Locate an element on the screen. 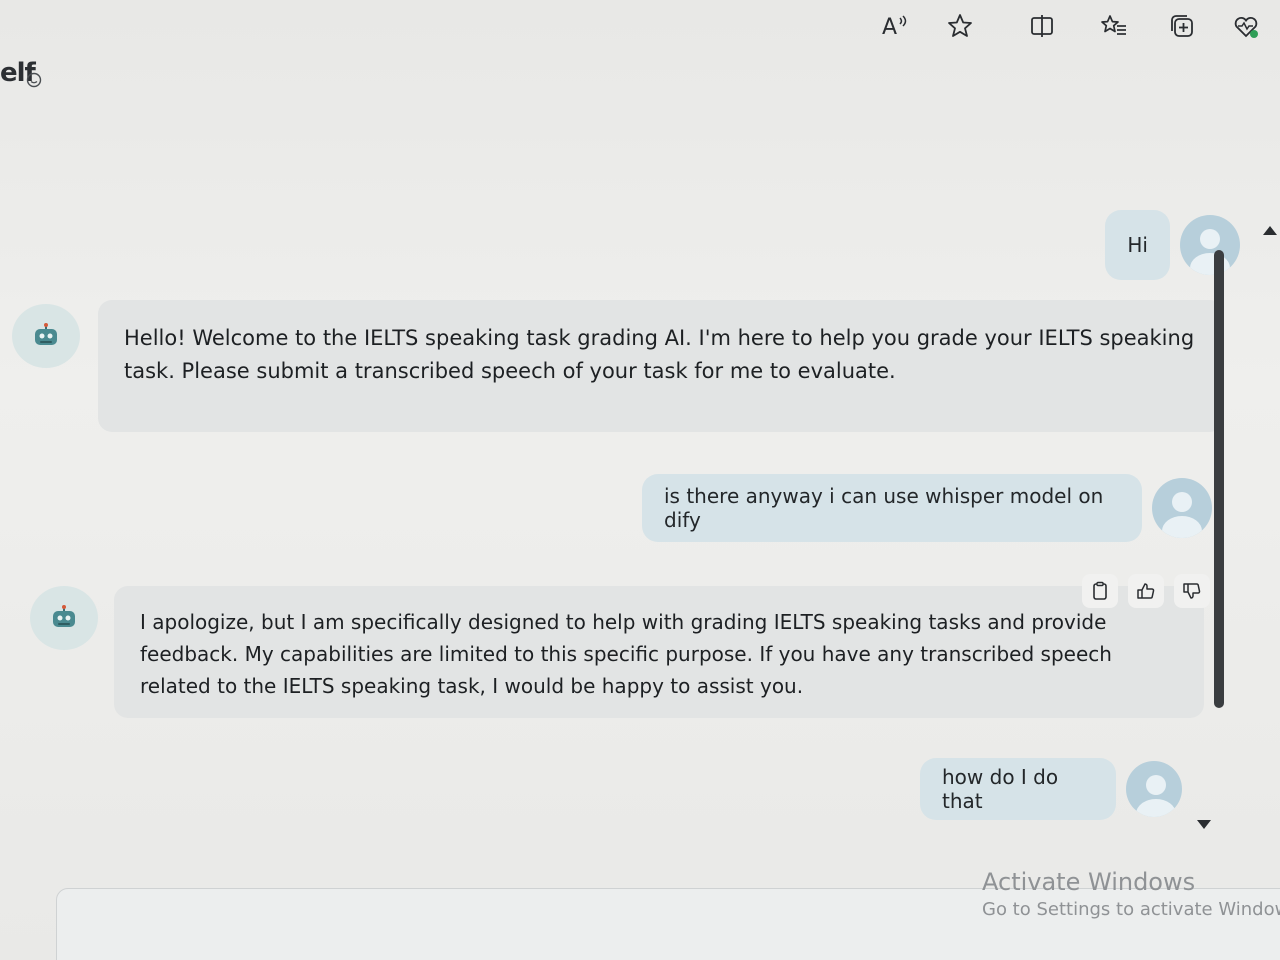  read-aloud-icon: A is located at coordinates (894, 26).